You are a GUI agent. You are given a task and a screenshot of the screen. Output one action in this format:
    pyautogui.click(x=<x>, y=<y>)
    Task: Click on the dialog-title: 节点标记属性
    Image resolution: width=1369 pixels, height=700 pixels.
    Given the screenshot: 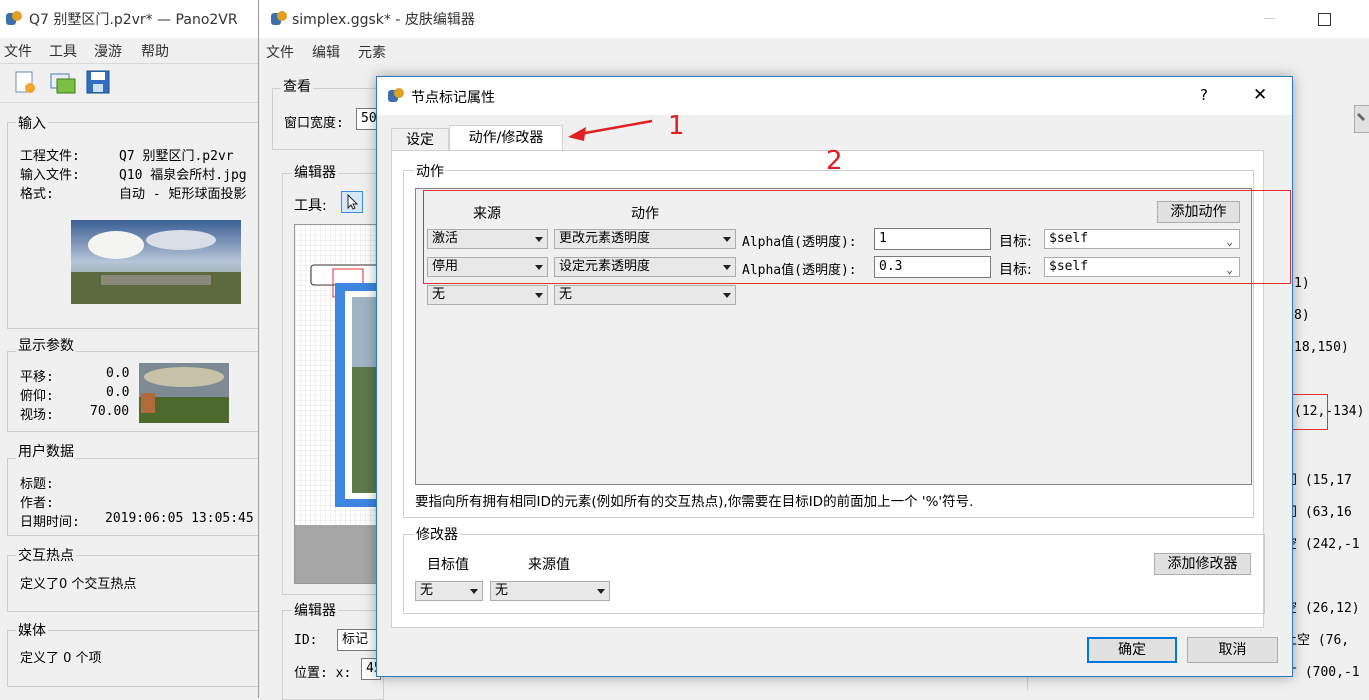 What is the action you would take?
    pyautogui.click(x=453, y=98)
    